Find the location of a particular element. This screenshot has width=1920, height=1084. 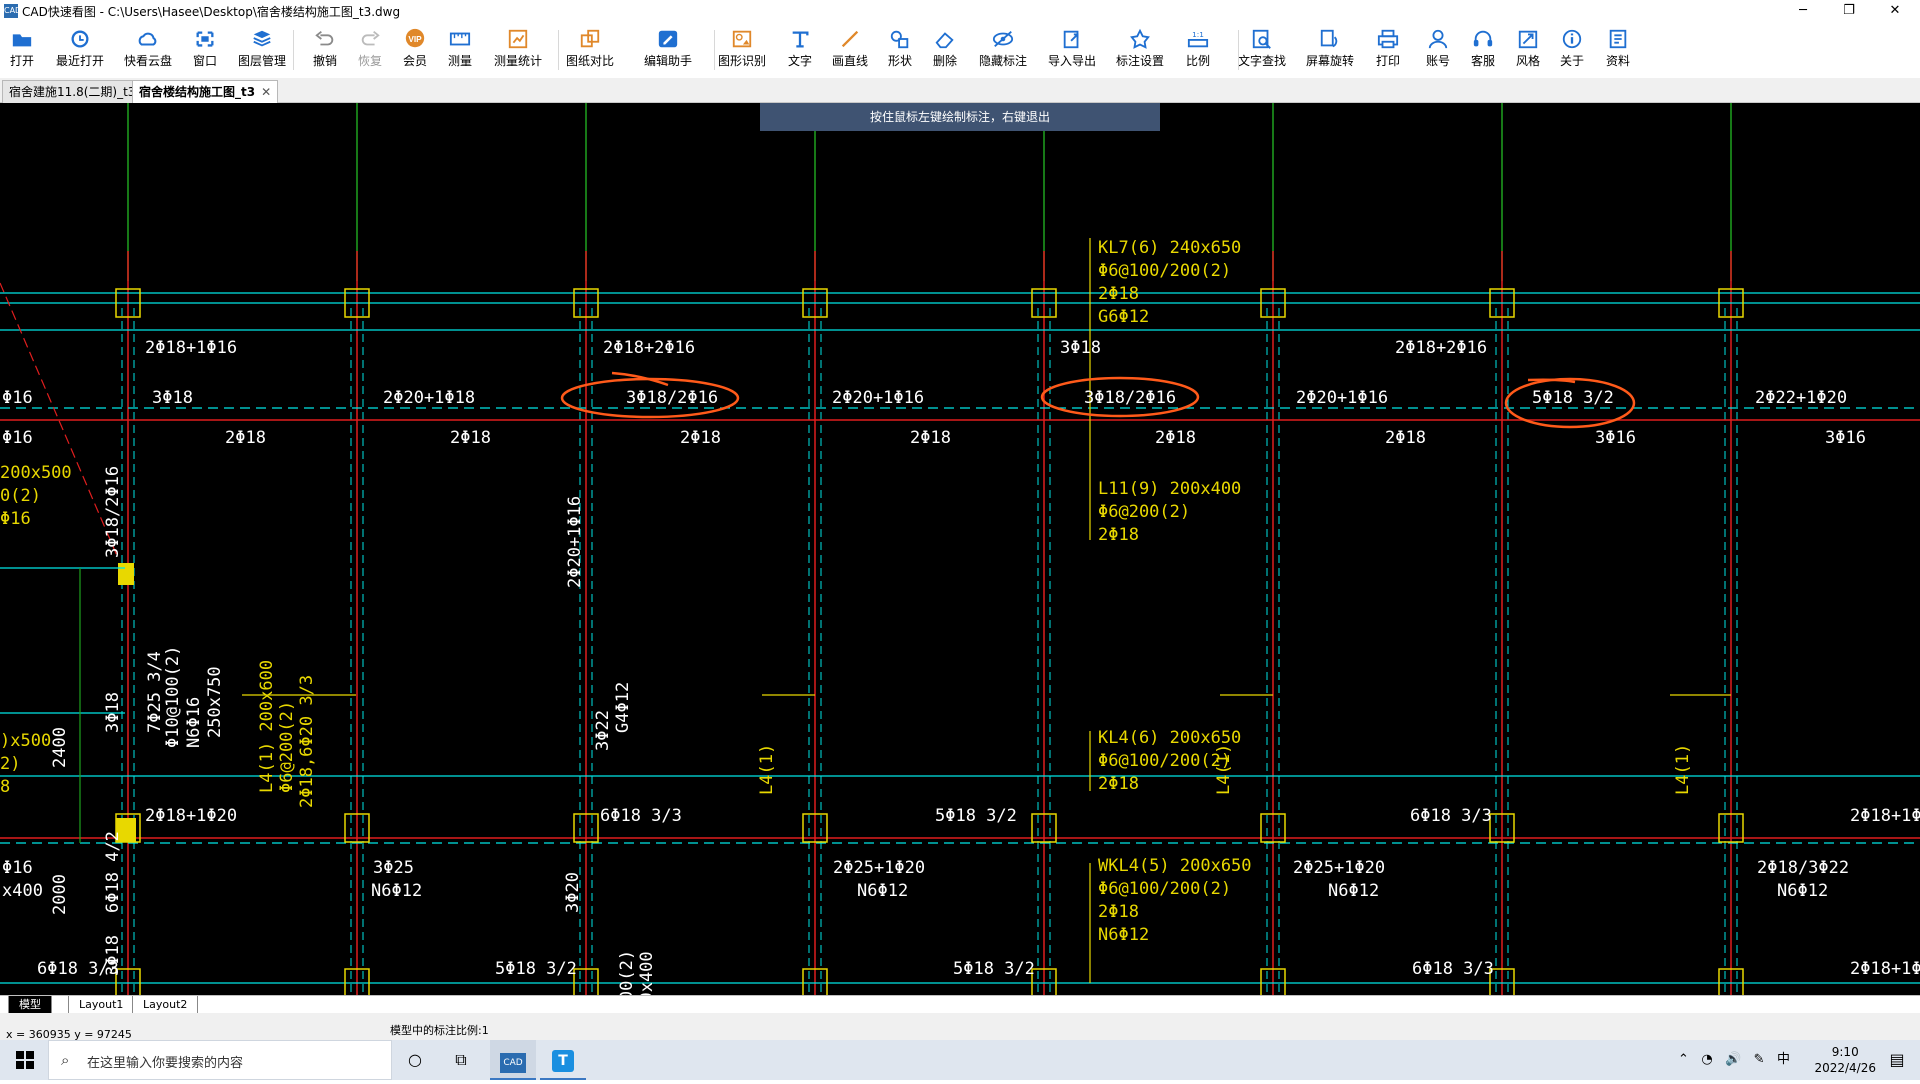

restore-button: ❐ is located at coordinates (1849, 11).